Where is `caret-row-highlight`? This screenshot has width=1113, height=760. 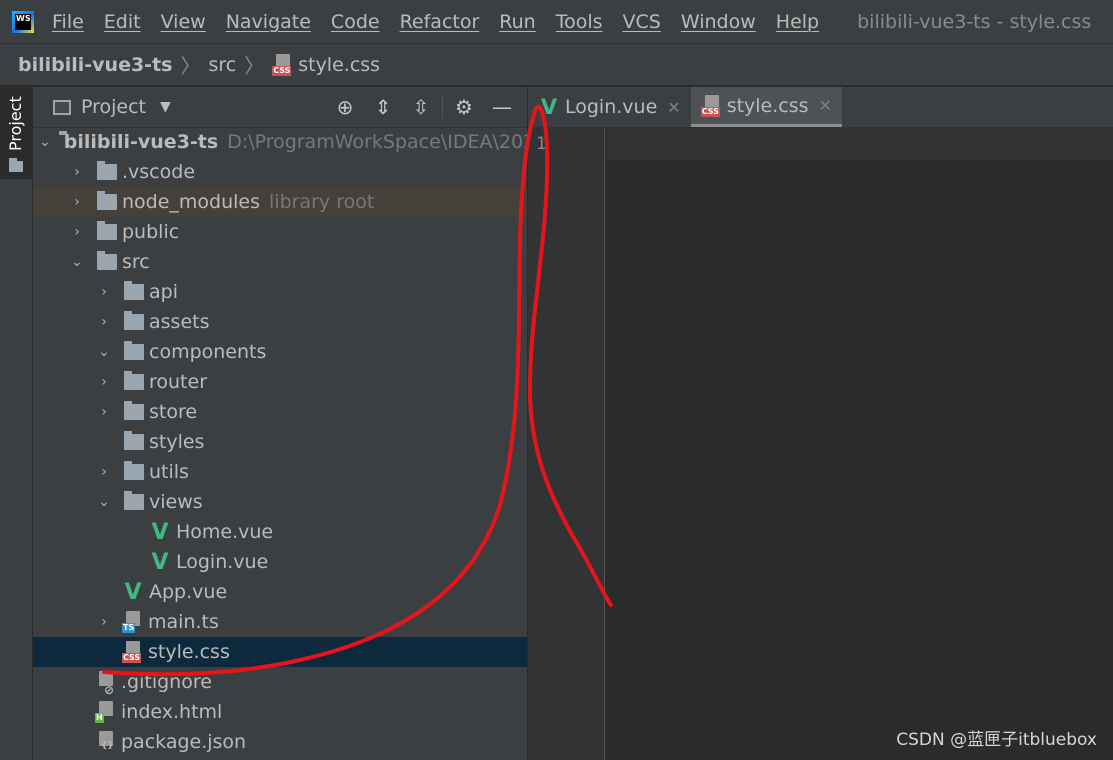 caret-row-highlight is located at coordinates (859, 144).